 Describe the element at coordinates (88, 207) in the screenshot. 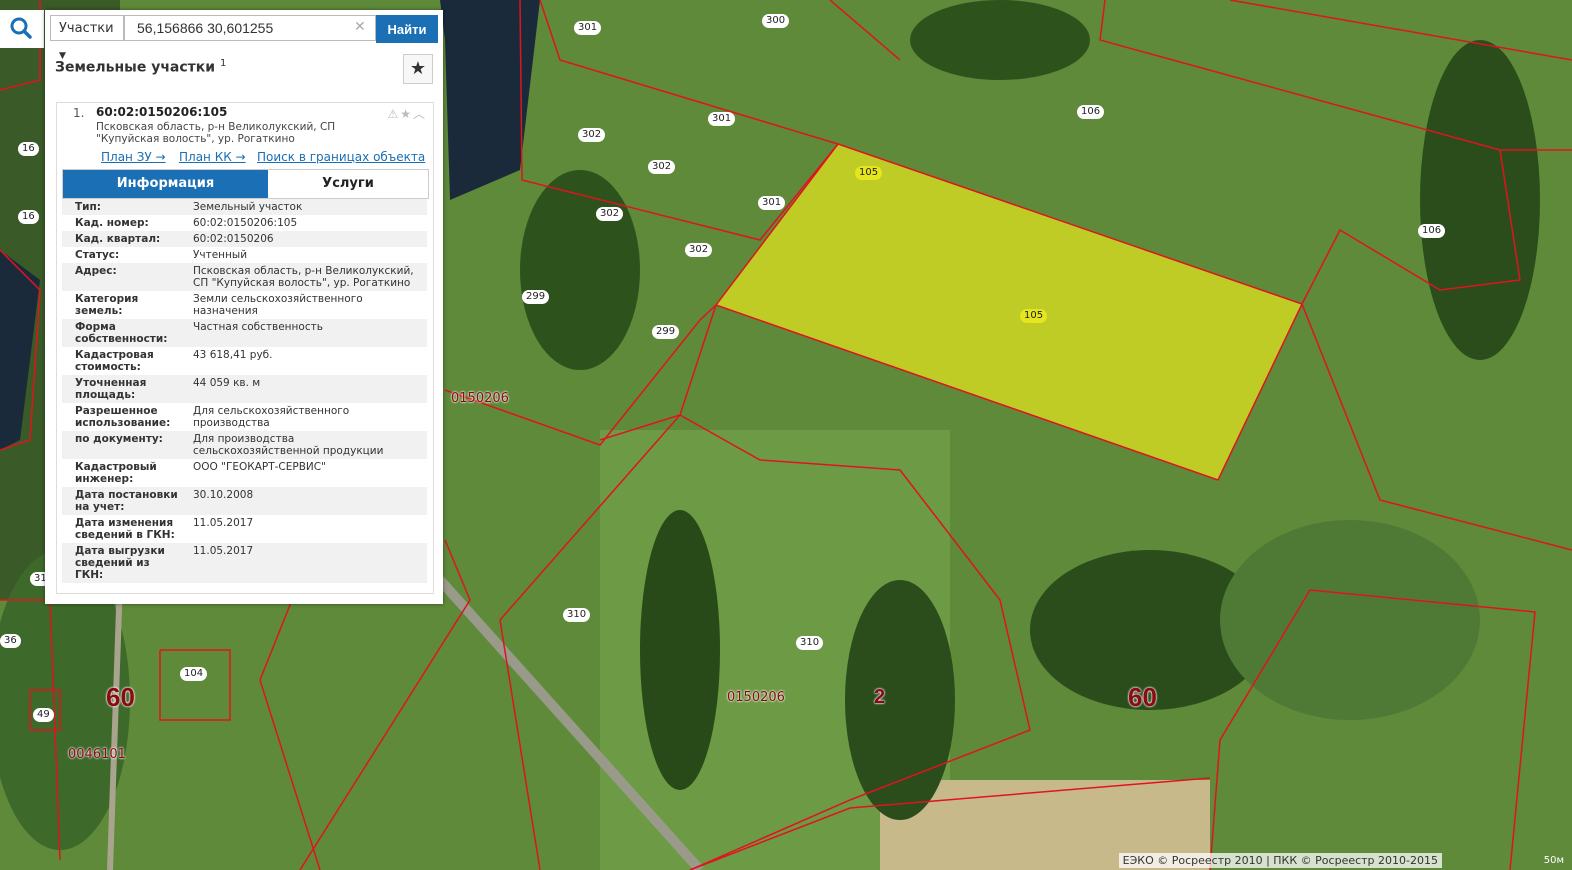

I see `info-key: Тип:` at that location.